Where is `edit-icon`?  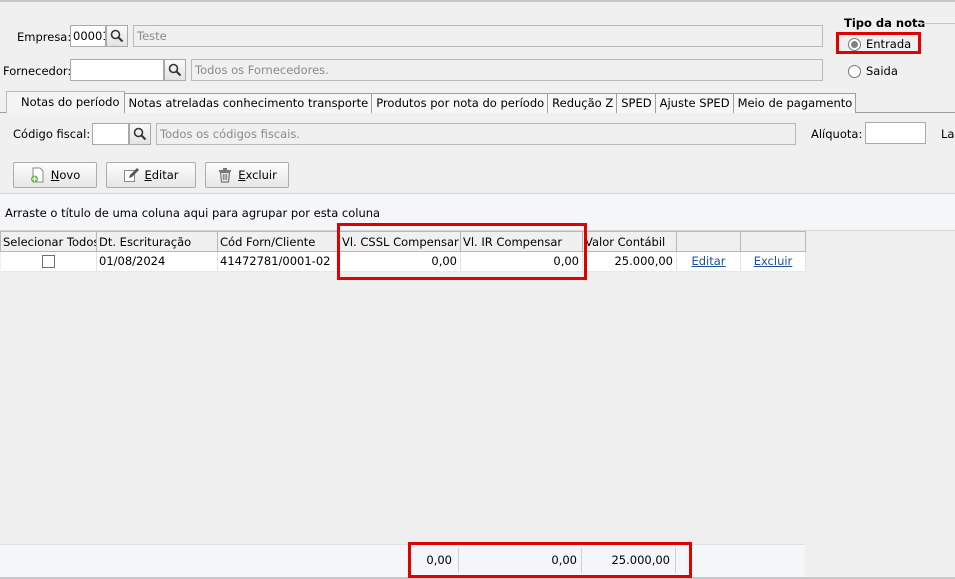 edit-icon is located at coordinates (132, 175).